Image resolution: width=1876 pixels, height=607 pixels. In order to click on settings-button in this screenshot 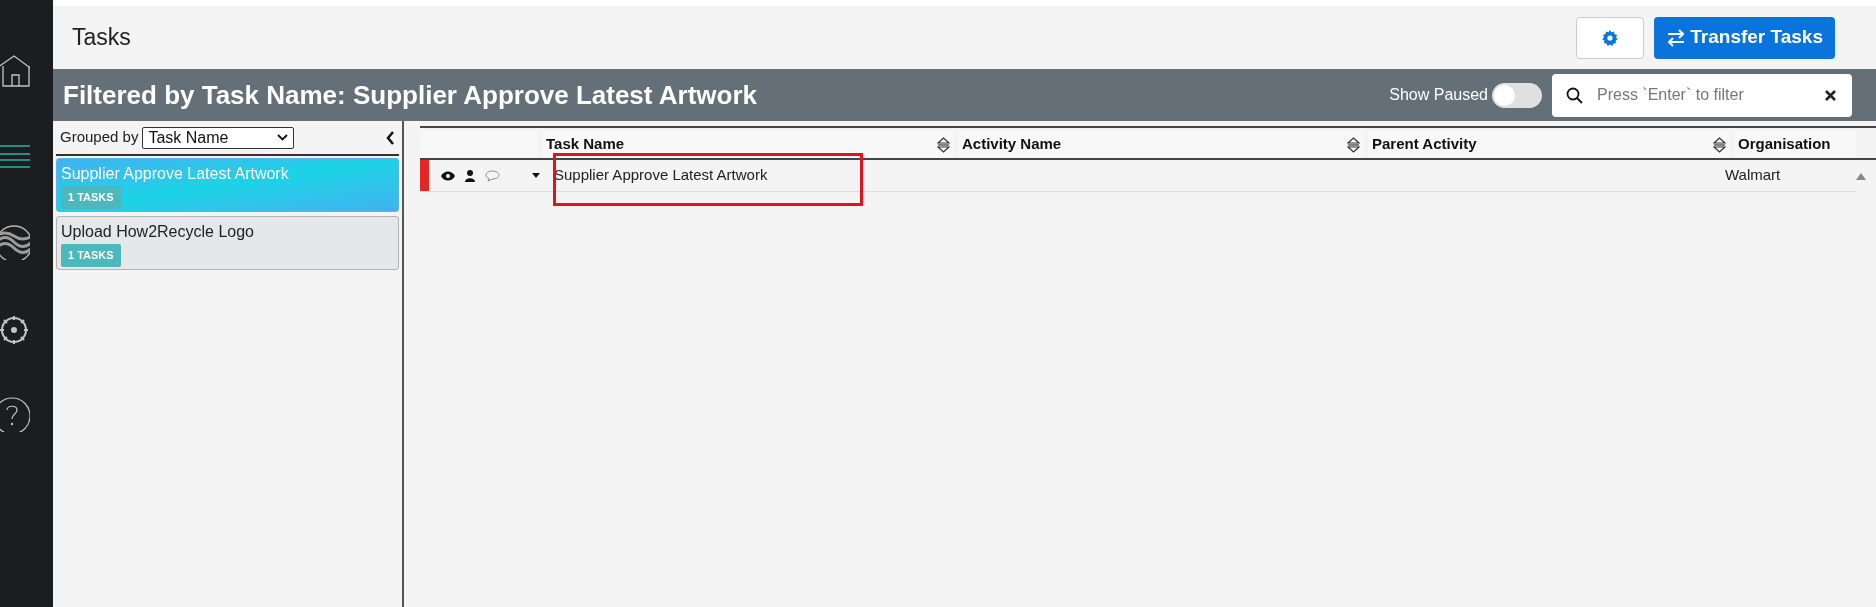, I will do `click(1610, 37)`.